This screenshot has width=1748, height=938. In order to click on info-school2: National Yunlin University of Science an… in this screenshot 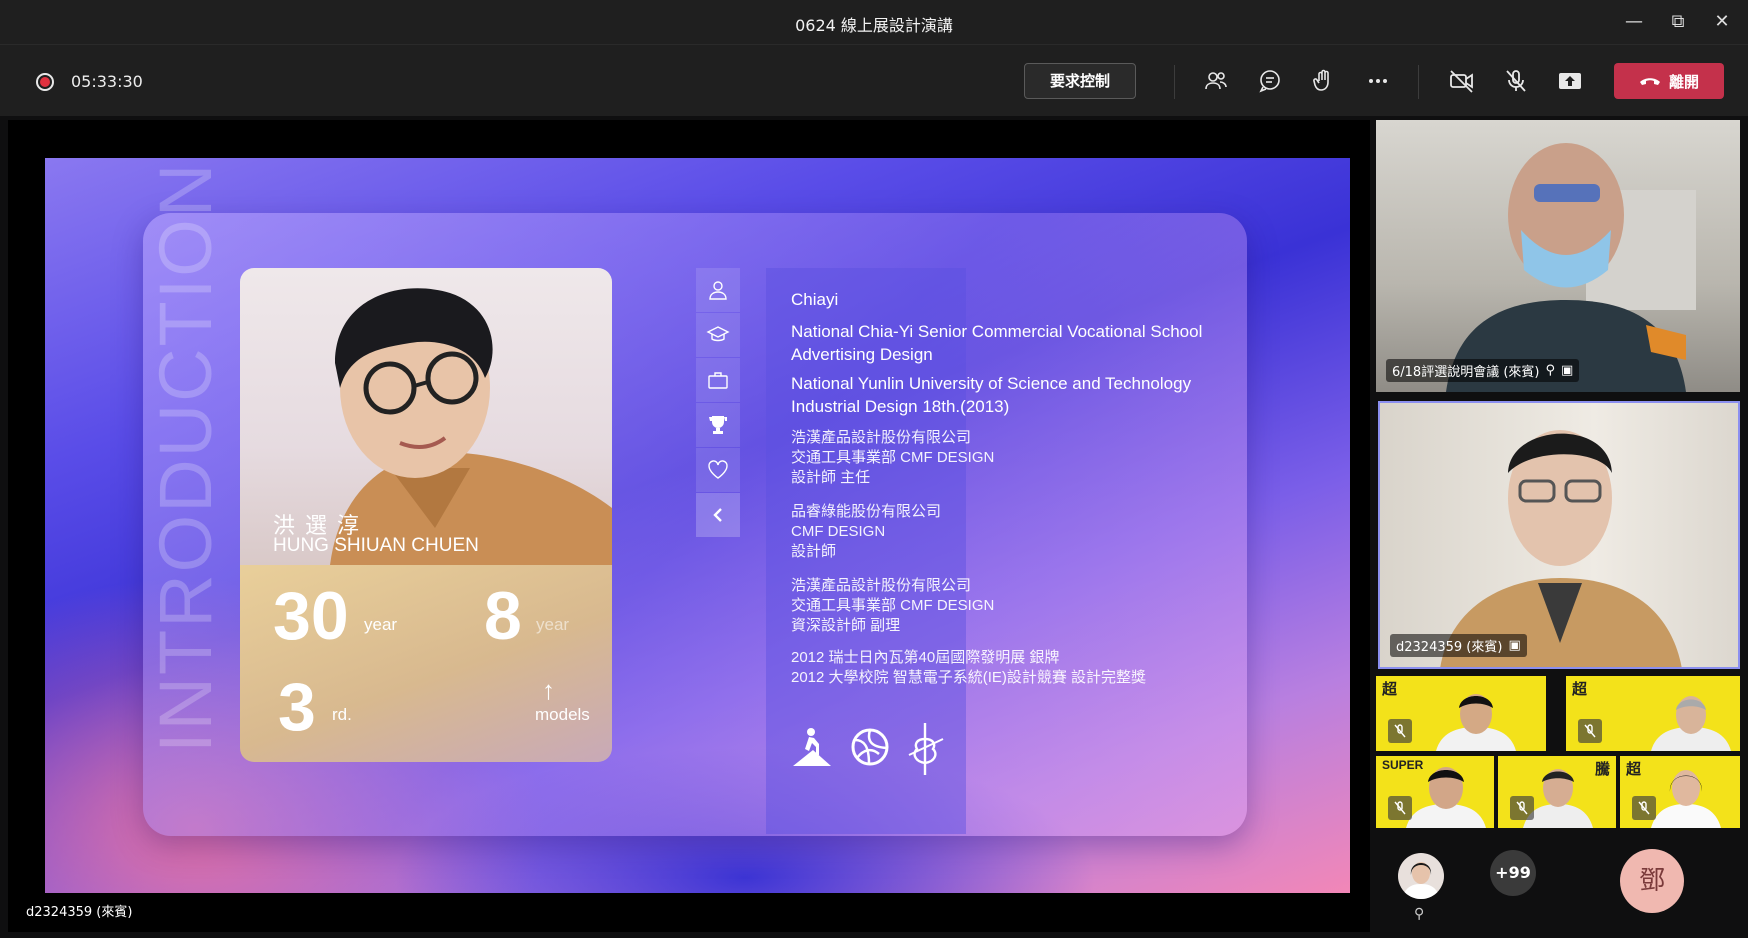, I will do `click(991, 383)`.